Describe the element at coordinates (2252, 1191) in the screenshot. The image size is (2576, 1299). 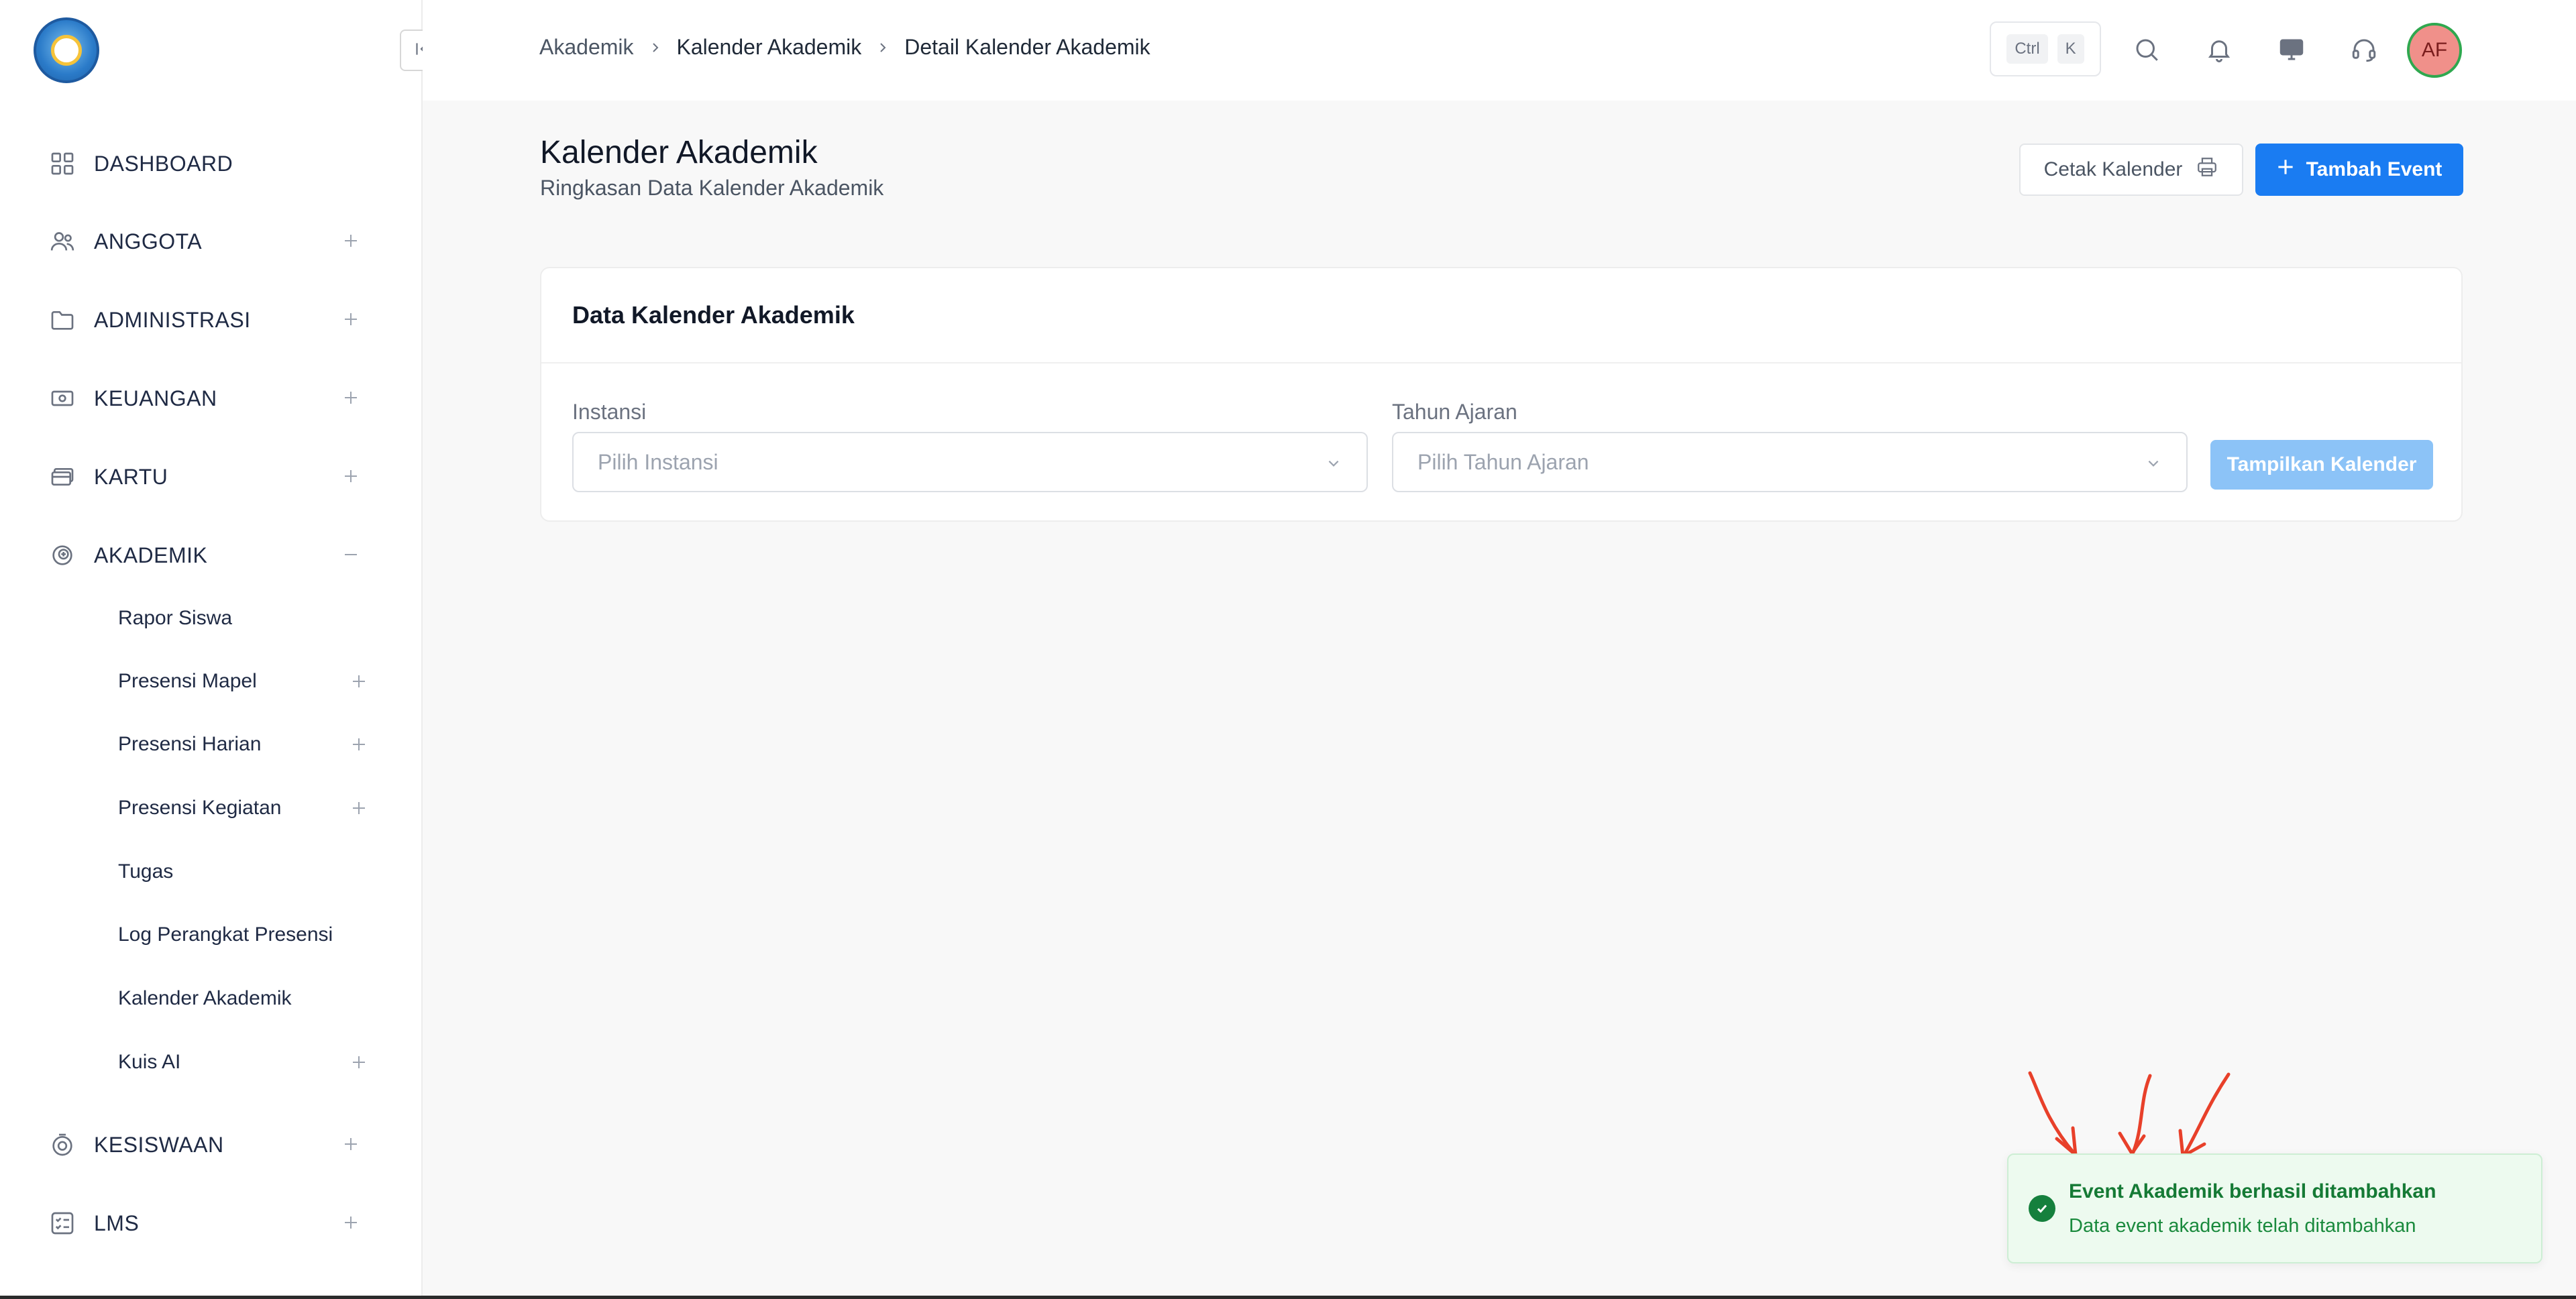
I see `toast-title: Event Akademik berhasil ditambahkan` at that location.